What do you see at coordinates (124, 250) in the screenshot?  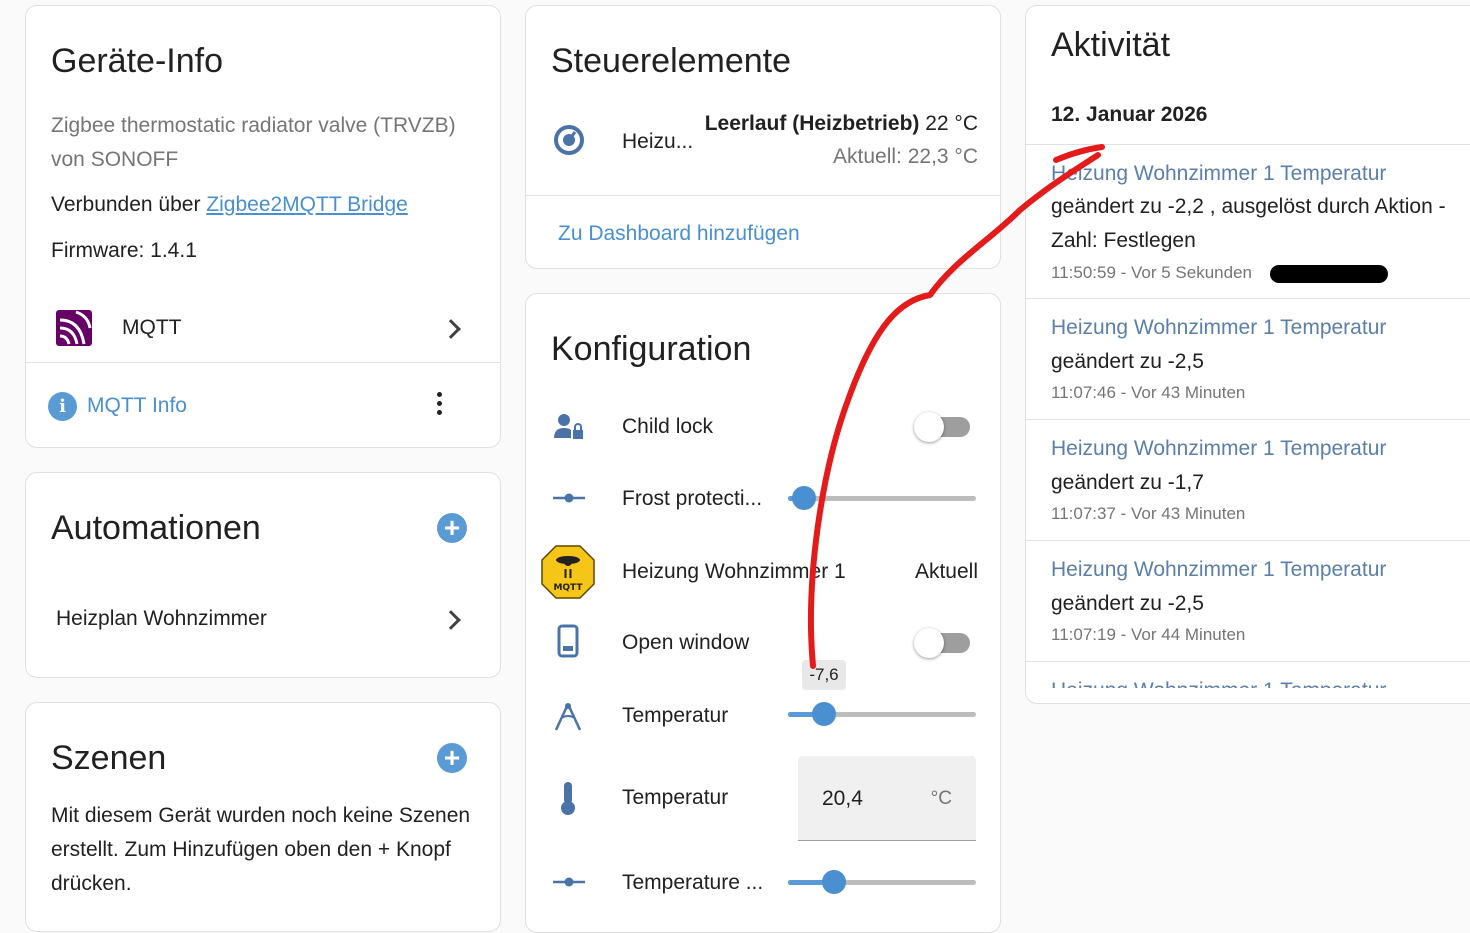 I see `firmware-version: Firmware: 1.4.1` at bounding box center [124, 250].